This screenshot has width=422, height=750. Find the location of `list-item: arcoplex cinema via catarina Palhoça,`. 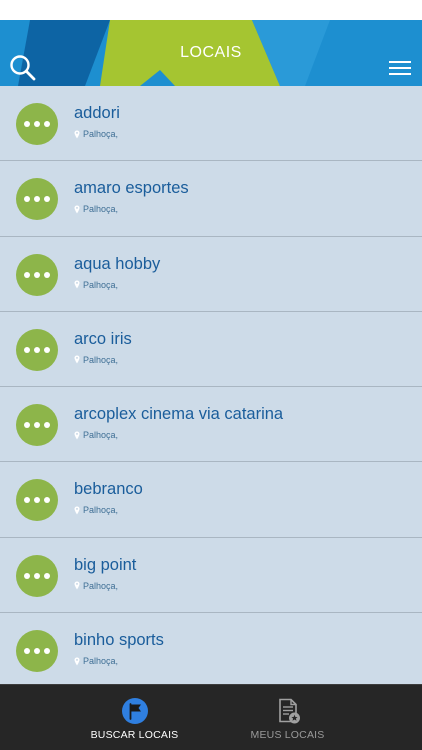

list-item: arcoplex cinema via catarina Palhoça, is located at coordinates (211, 425).